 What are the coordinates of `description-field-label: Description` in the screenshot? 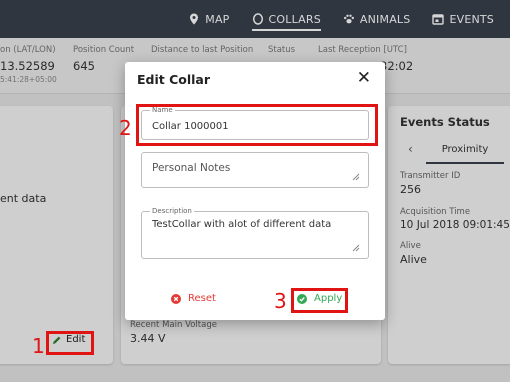 It's located at (172, 211).